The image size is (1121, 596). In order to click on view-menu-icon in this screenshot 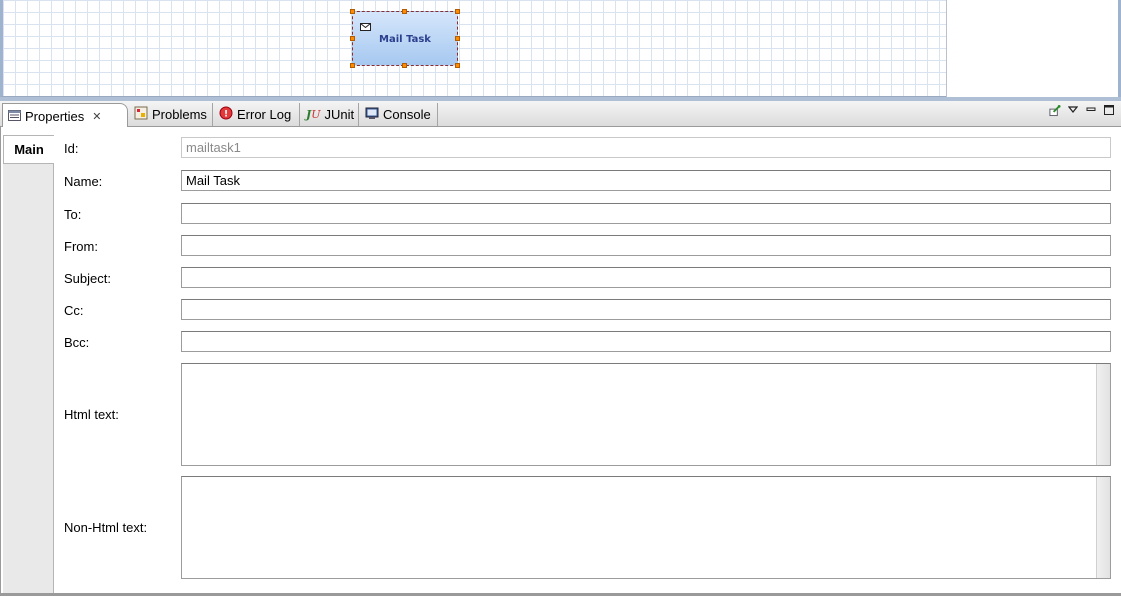, I will do `click(1073, 110)`.